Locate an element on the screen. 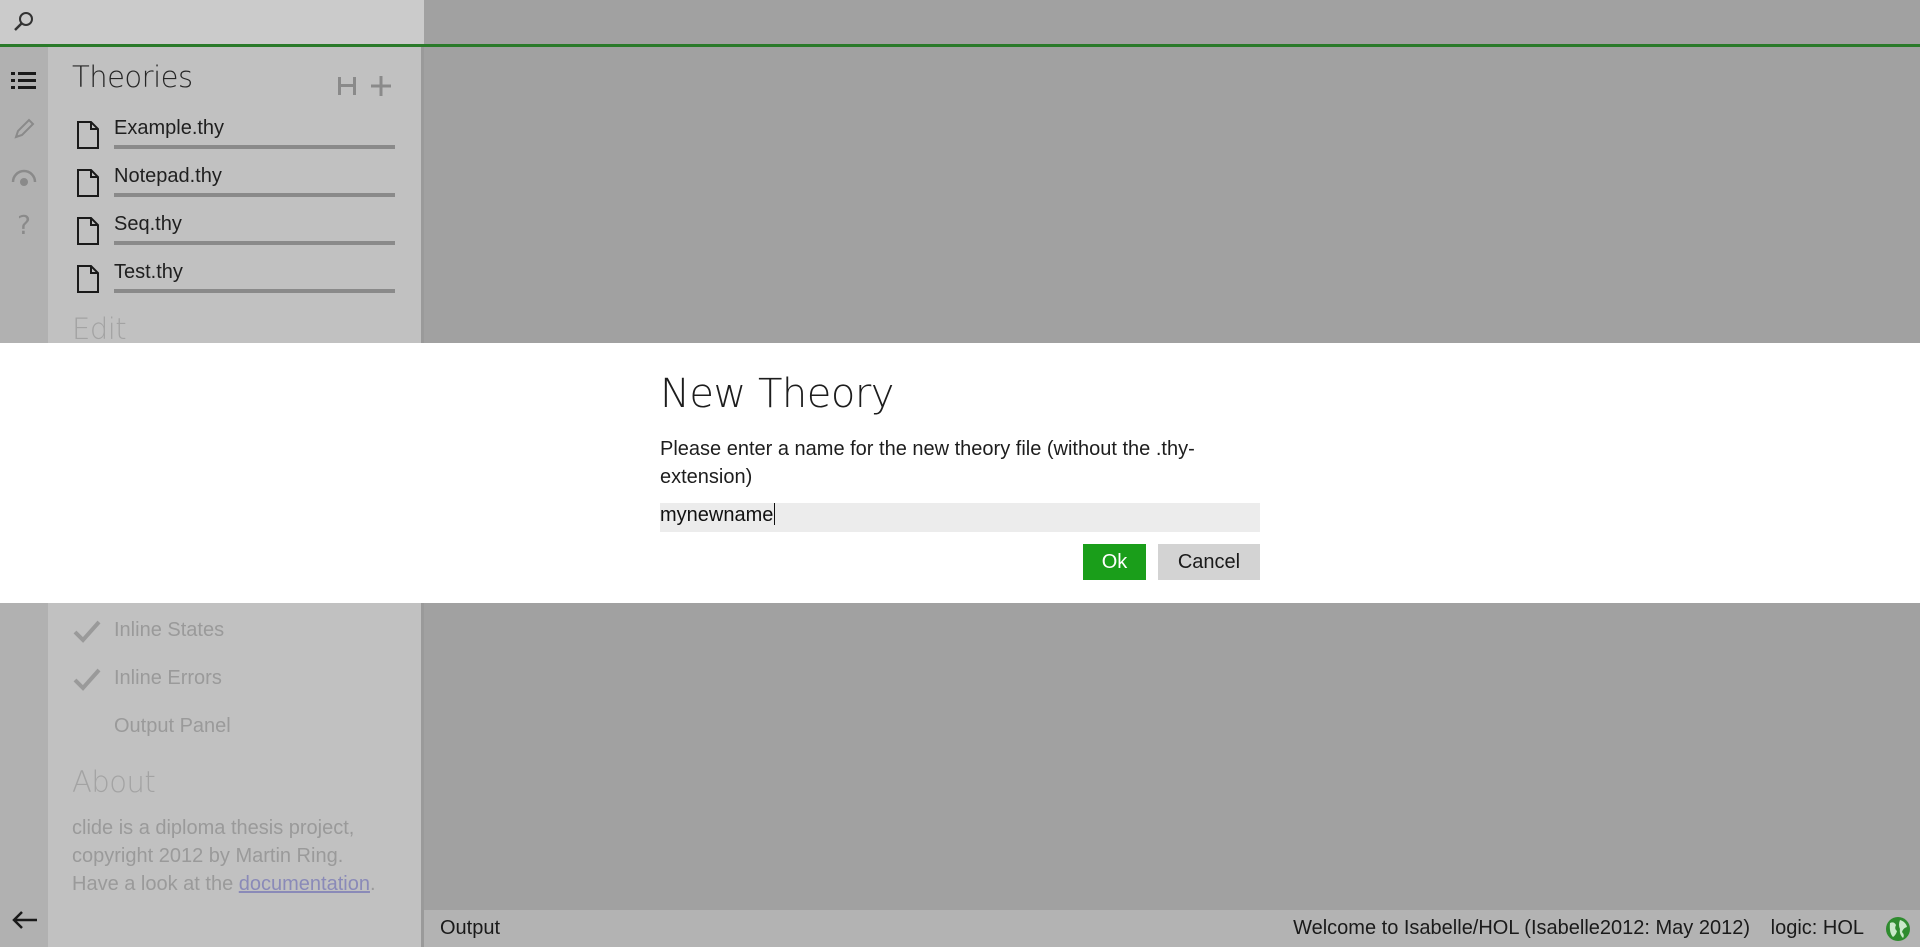 The height and width of the screenshot is (947, 1920). theory-file-name: Seq.thy is located at coordinates (148, 224).